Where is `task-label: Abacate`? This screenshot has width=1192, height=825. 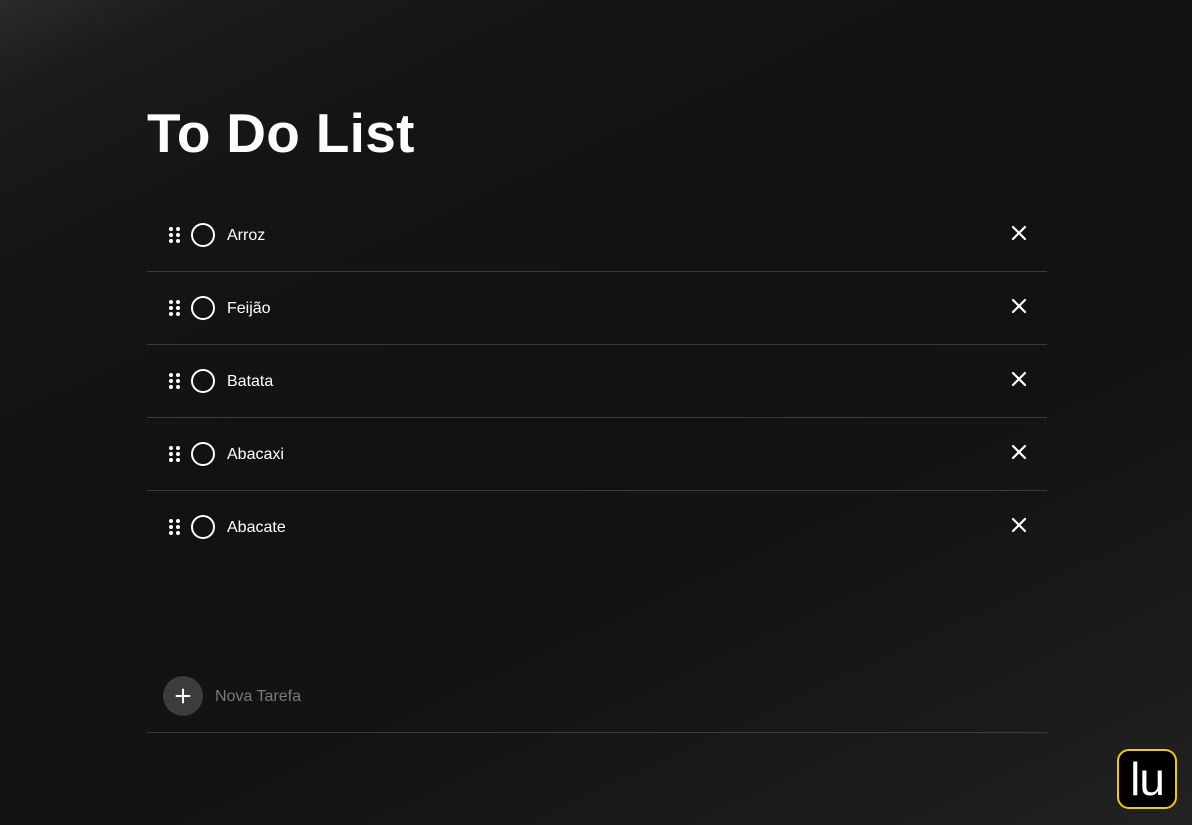
task-label: Abacate is located at coordinates (256, 527).